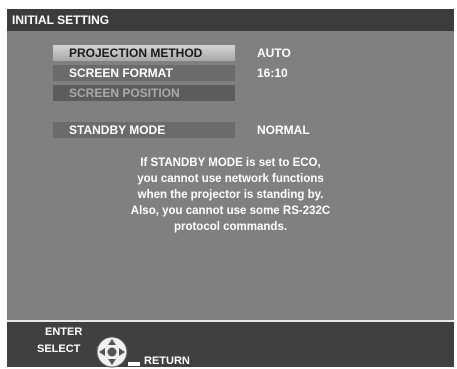 The height and width of the screenshot is (369, 457). What do you see at coordinates (167, 361) in the screenshot?
I see `return-label: RETURN` at bounding box center [167, 361].